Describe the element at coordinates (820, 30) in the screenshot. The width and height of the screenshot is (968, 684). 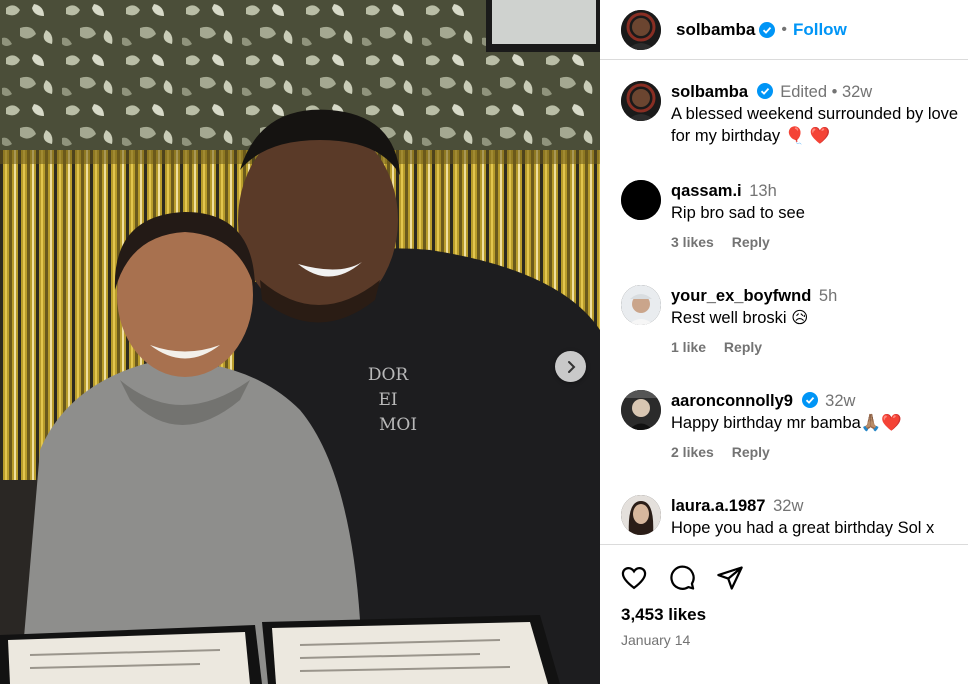
I see `follow-button: Follow` at that location.